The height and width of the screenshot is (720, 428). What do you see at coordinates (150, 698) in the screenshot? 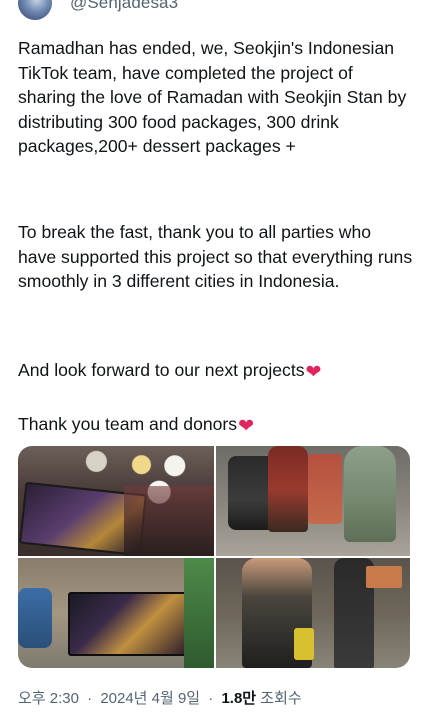
I see `tweet-date: 2024년 4월 9일` at bounding box center [150, 698].